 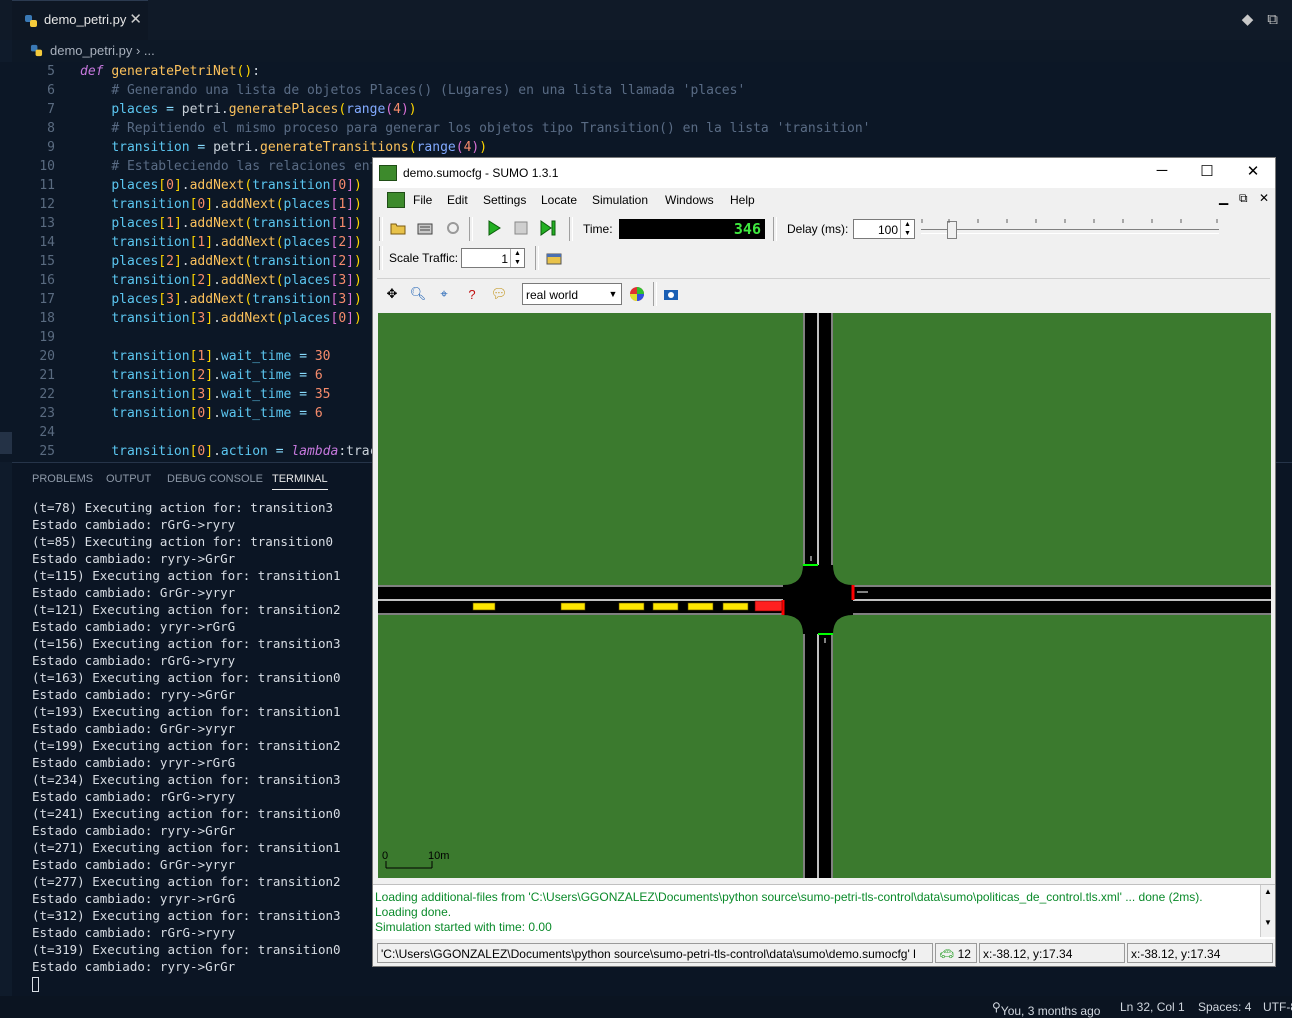 I want to click on menu-file: File, so click(x=422, y=200).